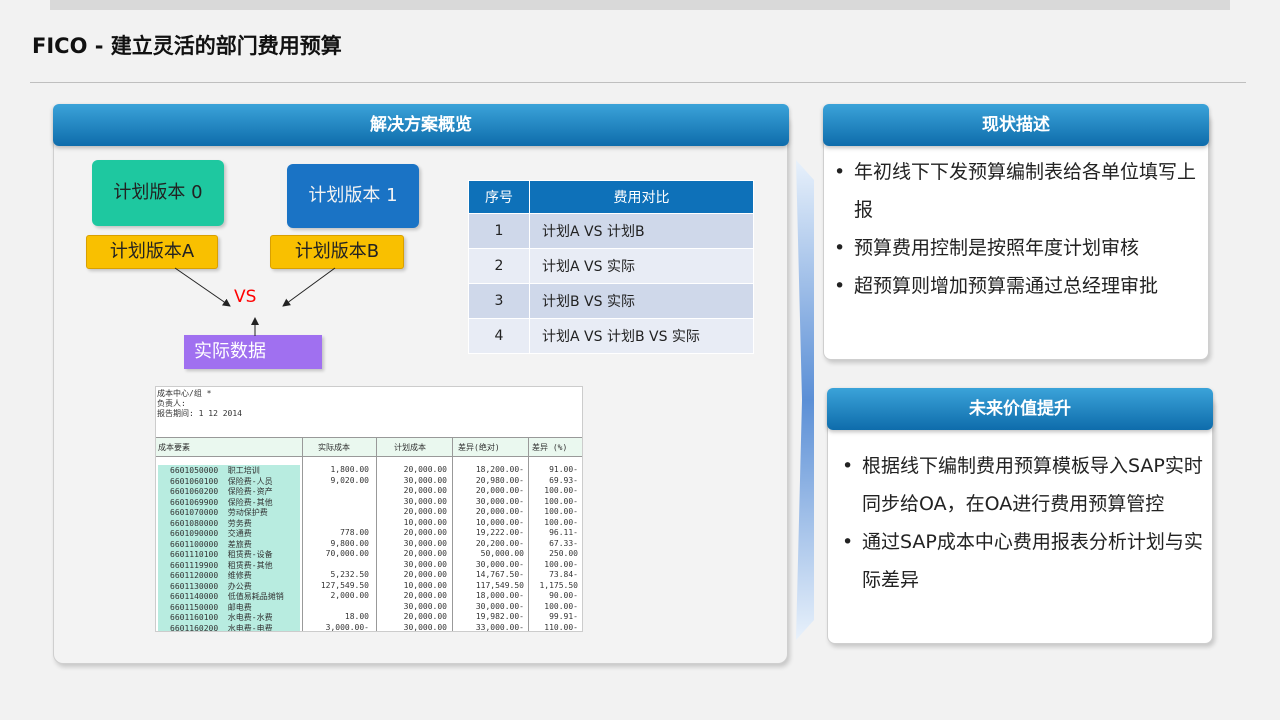 Image resolution: width=1280 pixels, height=720 pixels. I want to click on report-cell-element: 6601160100 水电费-水费, so click(229, 617).